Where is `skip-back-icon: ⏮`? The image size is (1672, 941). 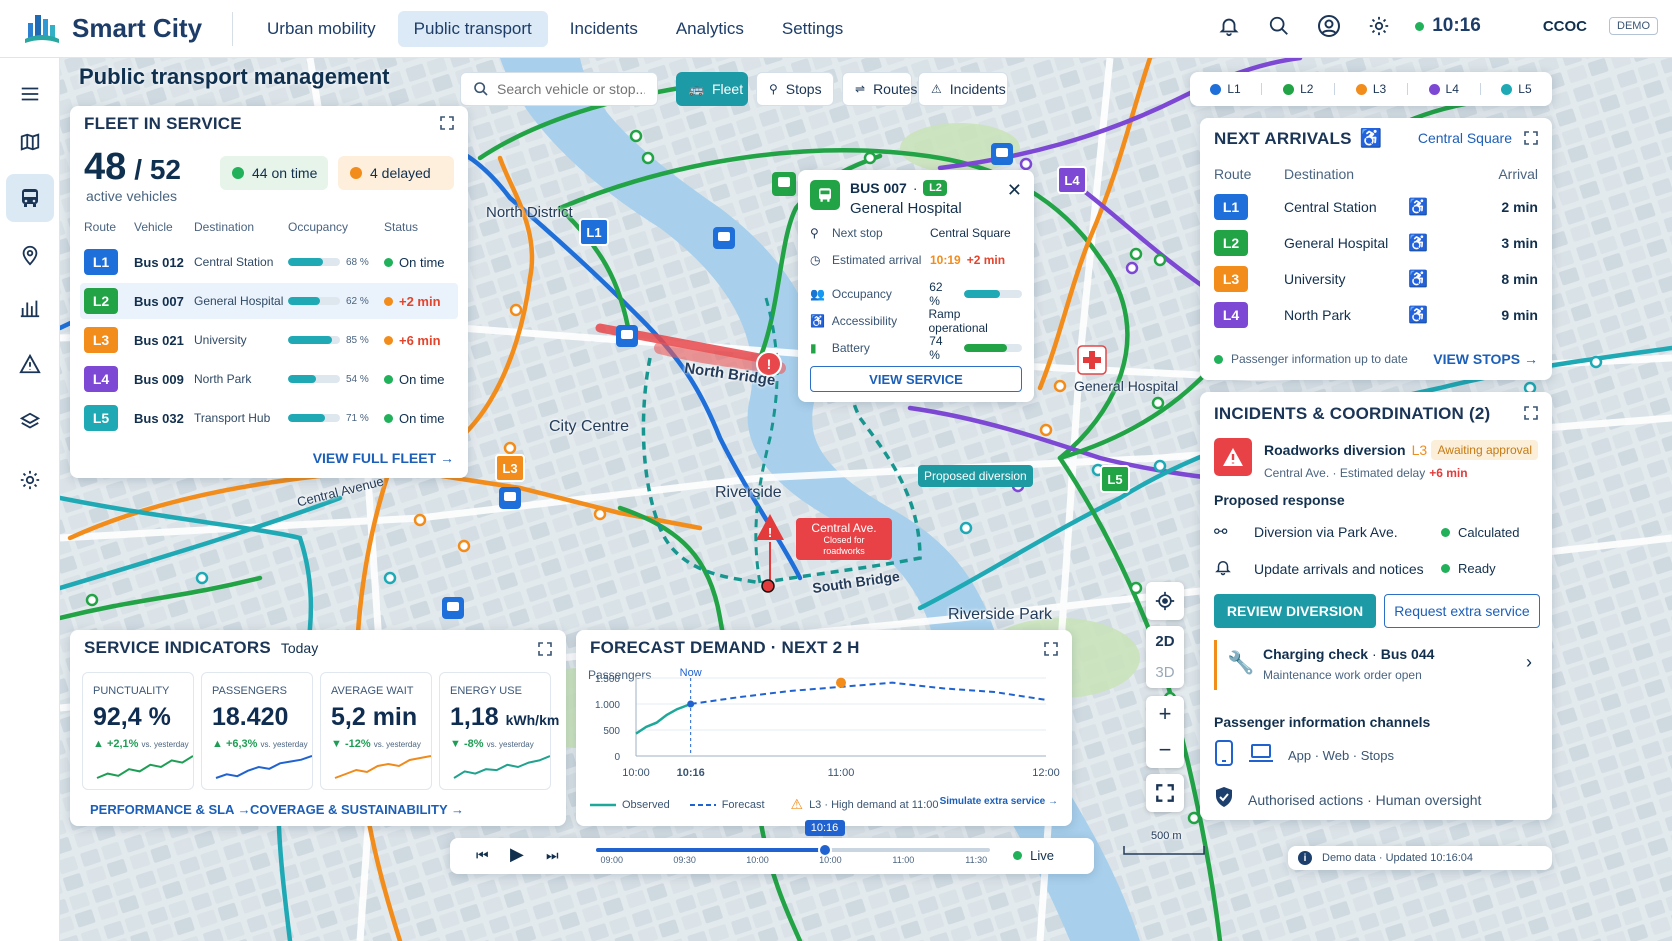 skip-back-icon: ⏮ is located at coordinates (482, 855).